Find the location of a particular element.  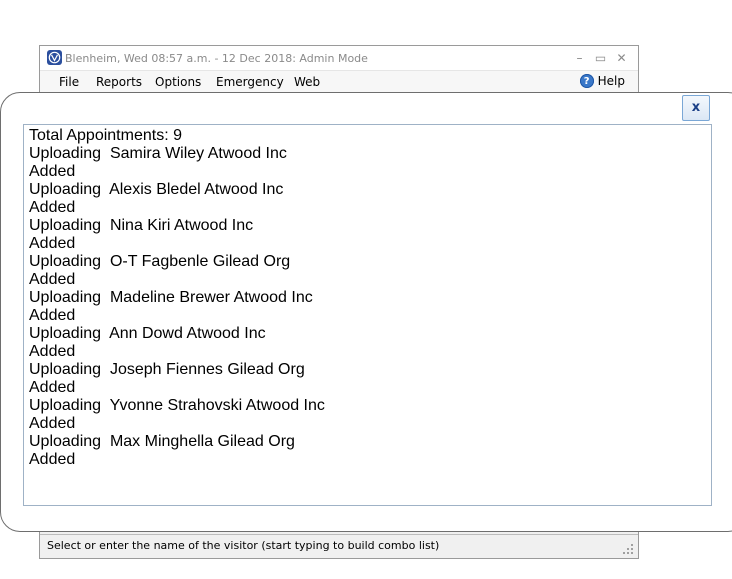

maximize-button: ▭ is located at coordinates (600, 58).